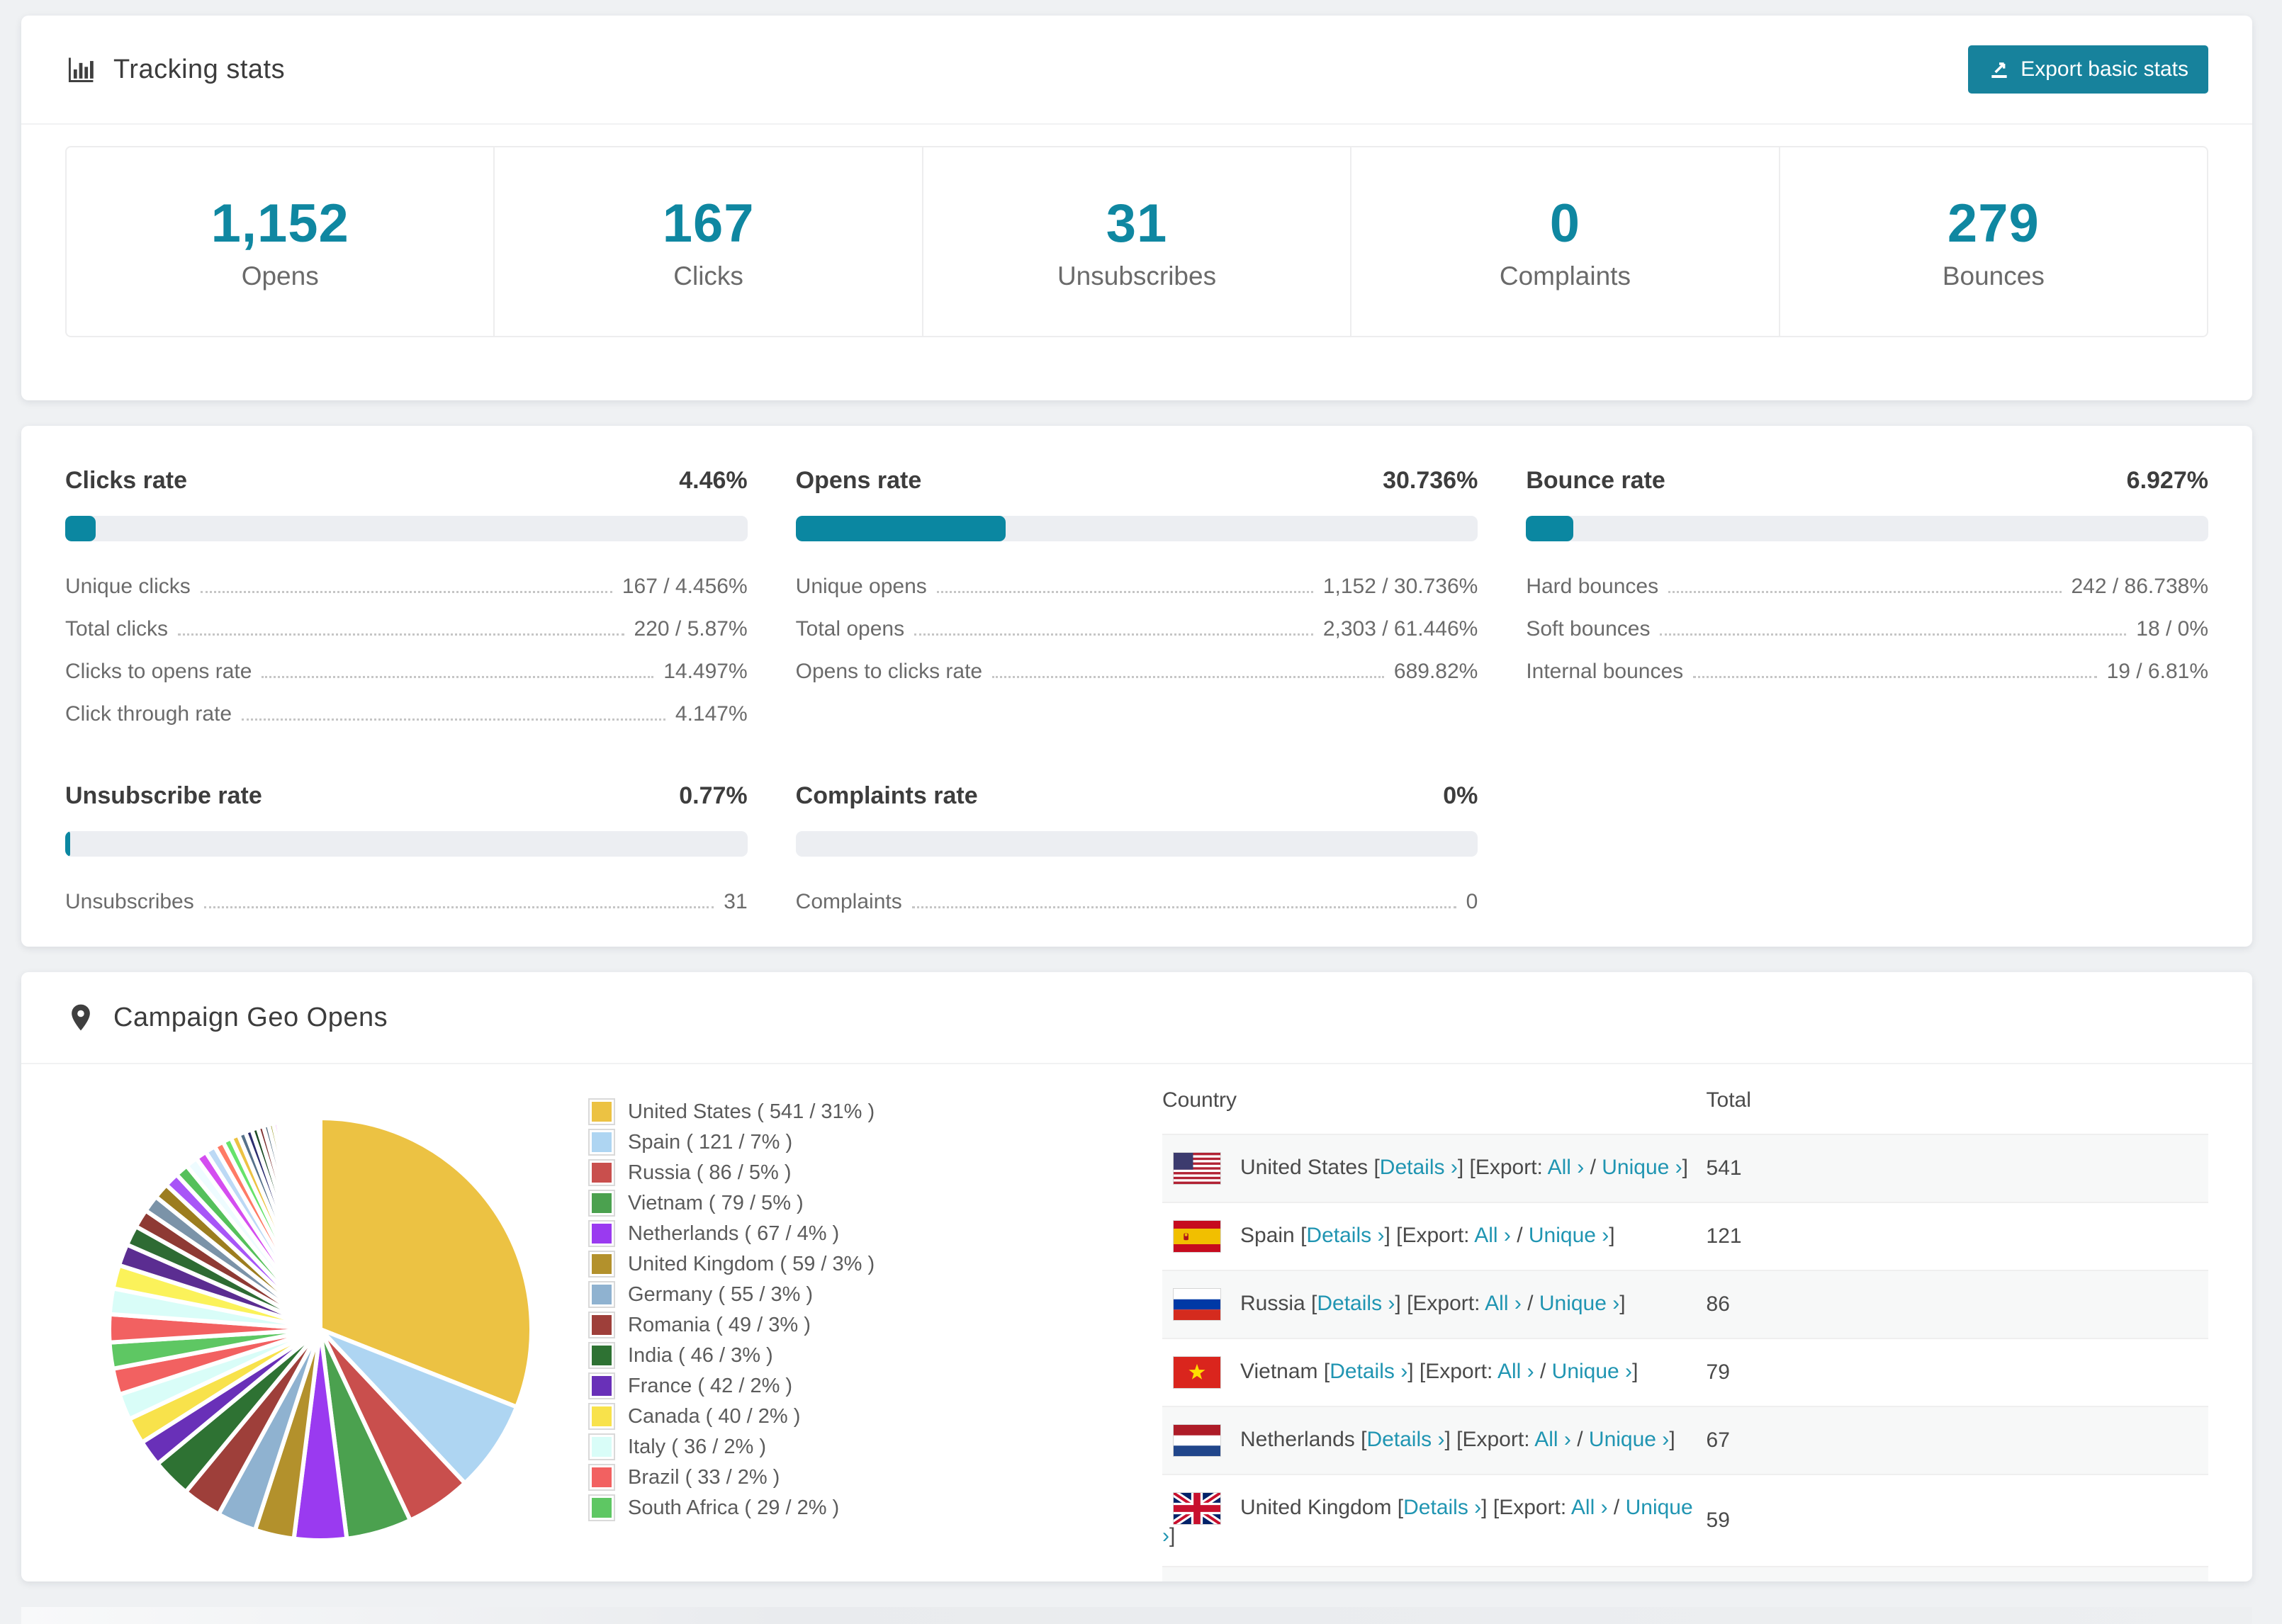  What do you see at coordinates (130, 902) in the screenshot?
I see `rate-detail-label: Unsubscribes` at bounding box center [130, 902].